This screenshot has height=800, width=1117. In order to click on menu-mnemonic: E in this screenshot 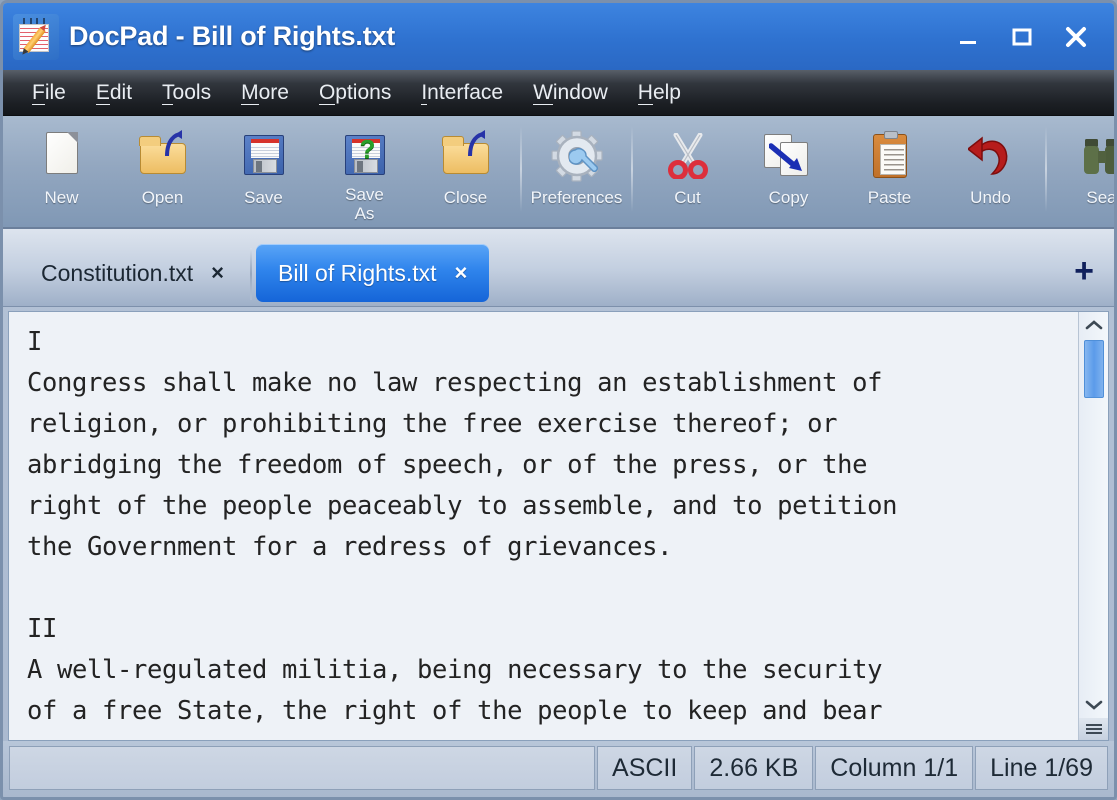, I will do `click(102, 92)`.